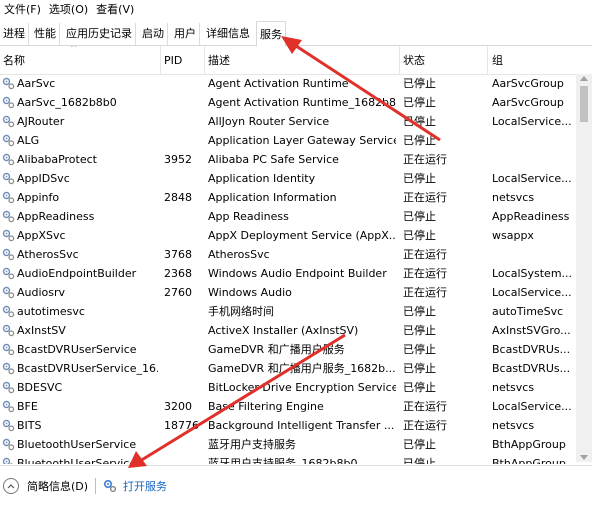 The height and width of the screenshot is (510, 592). I want to click on service-pid: 2368, so click(178, 273).